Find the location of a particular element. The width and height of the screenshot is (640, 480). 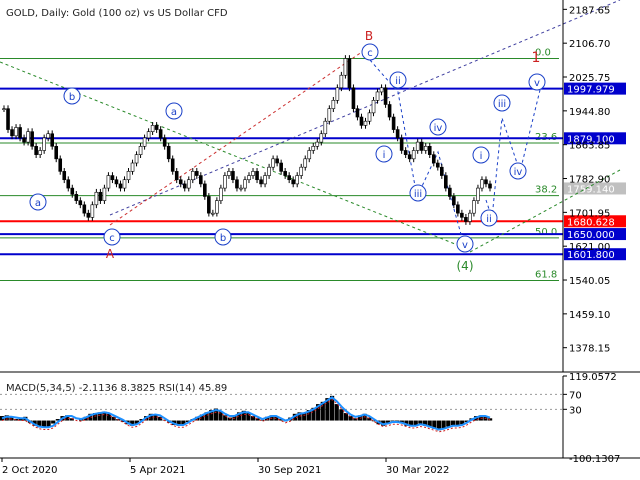

macd-y-tick-label: -100.1307 is located at coordinates (594, 459).